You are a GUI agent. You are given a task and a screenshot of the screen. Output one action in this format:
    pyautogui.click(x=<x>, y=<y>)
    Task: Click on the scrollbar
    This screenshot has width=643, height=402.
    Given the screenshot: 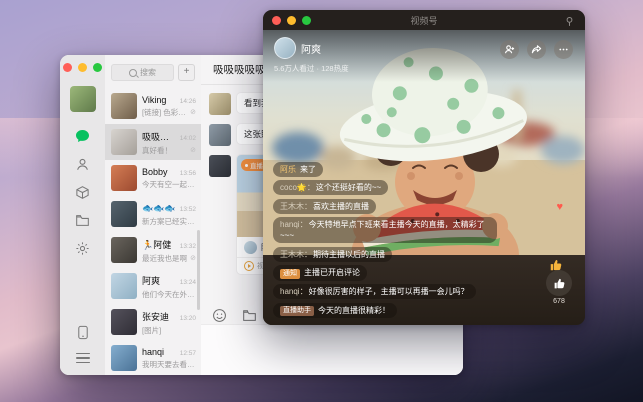 What is the action you would take?
    pyautogui.click(x=198, y=270)
    